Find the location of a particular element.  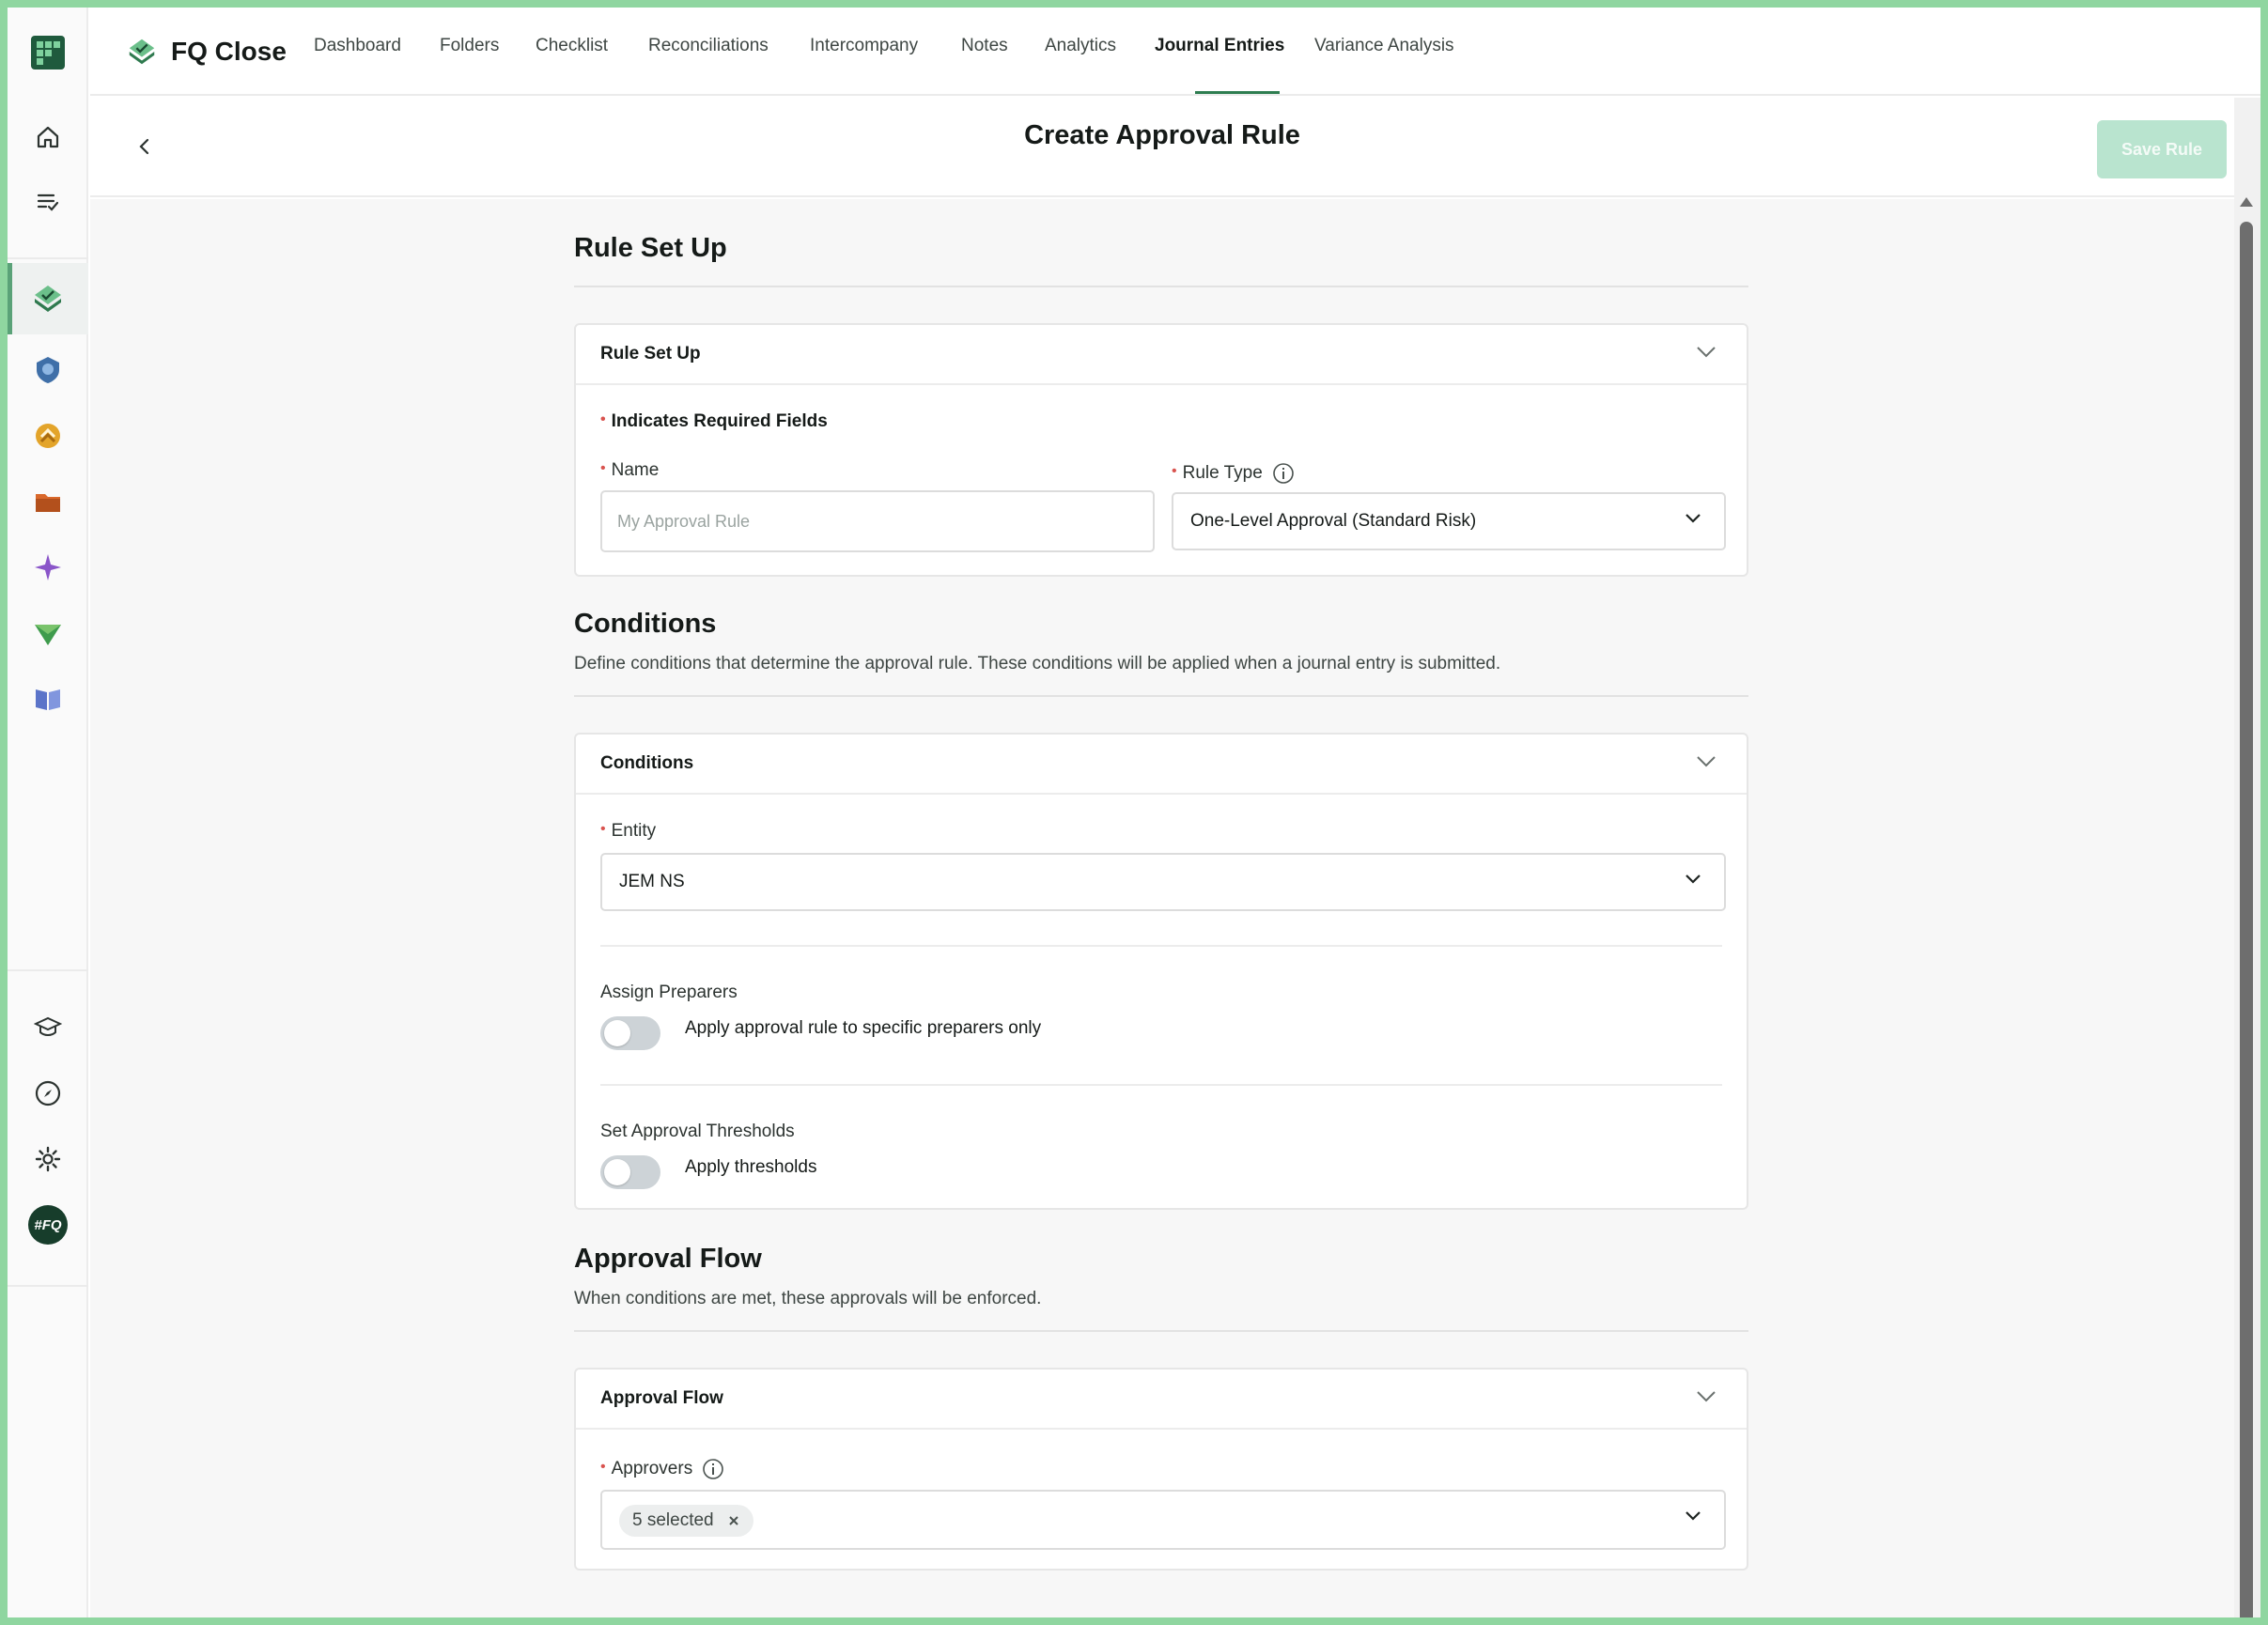

nav-notes: Notes is located at coordinates (985, 46).